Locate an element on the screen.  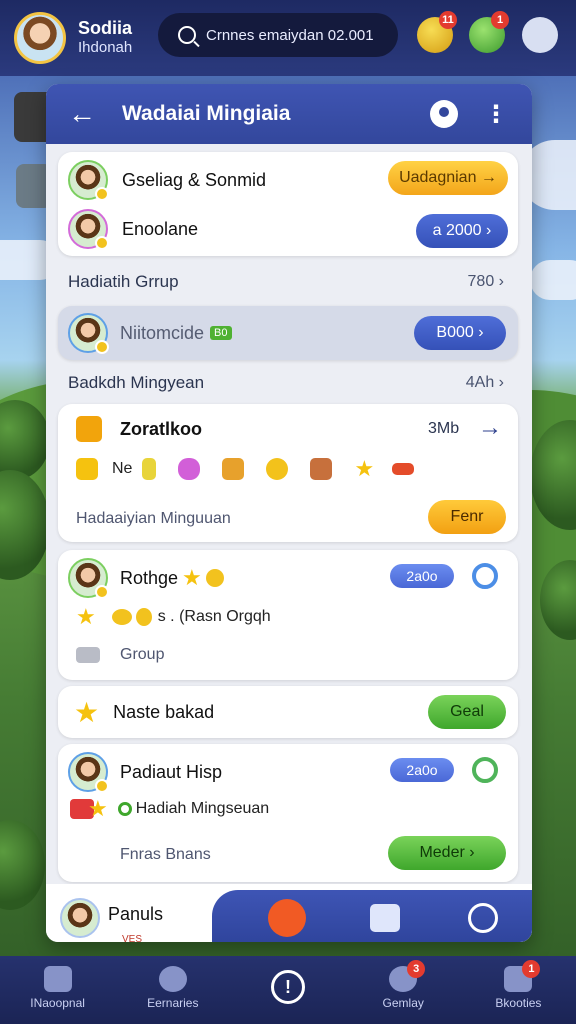
battery-icon is located at coordinates (149, 469).